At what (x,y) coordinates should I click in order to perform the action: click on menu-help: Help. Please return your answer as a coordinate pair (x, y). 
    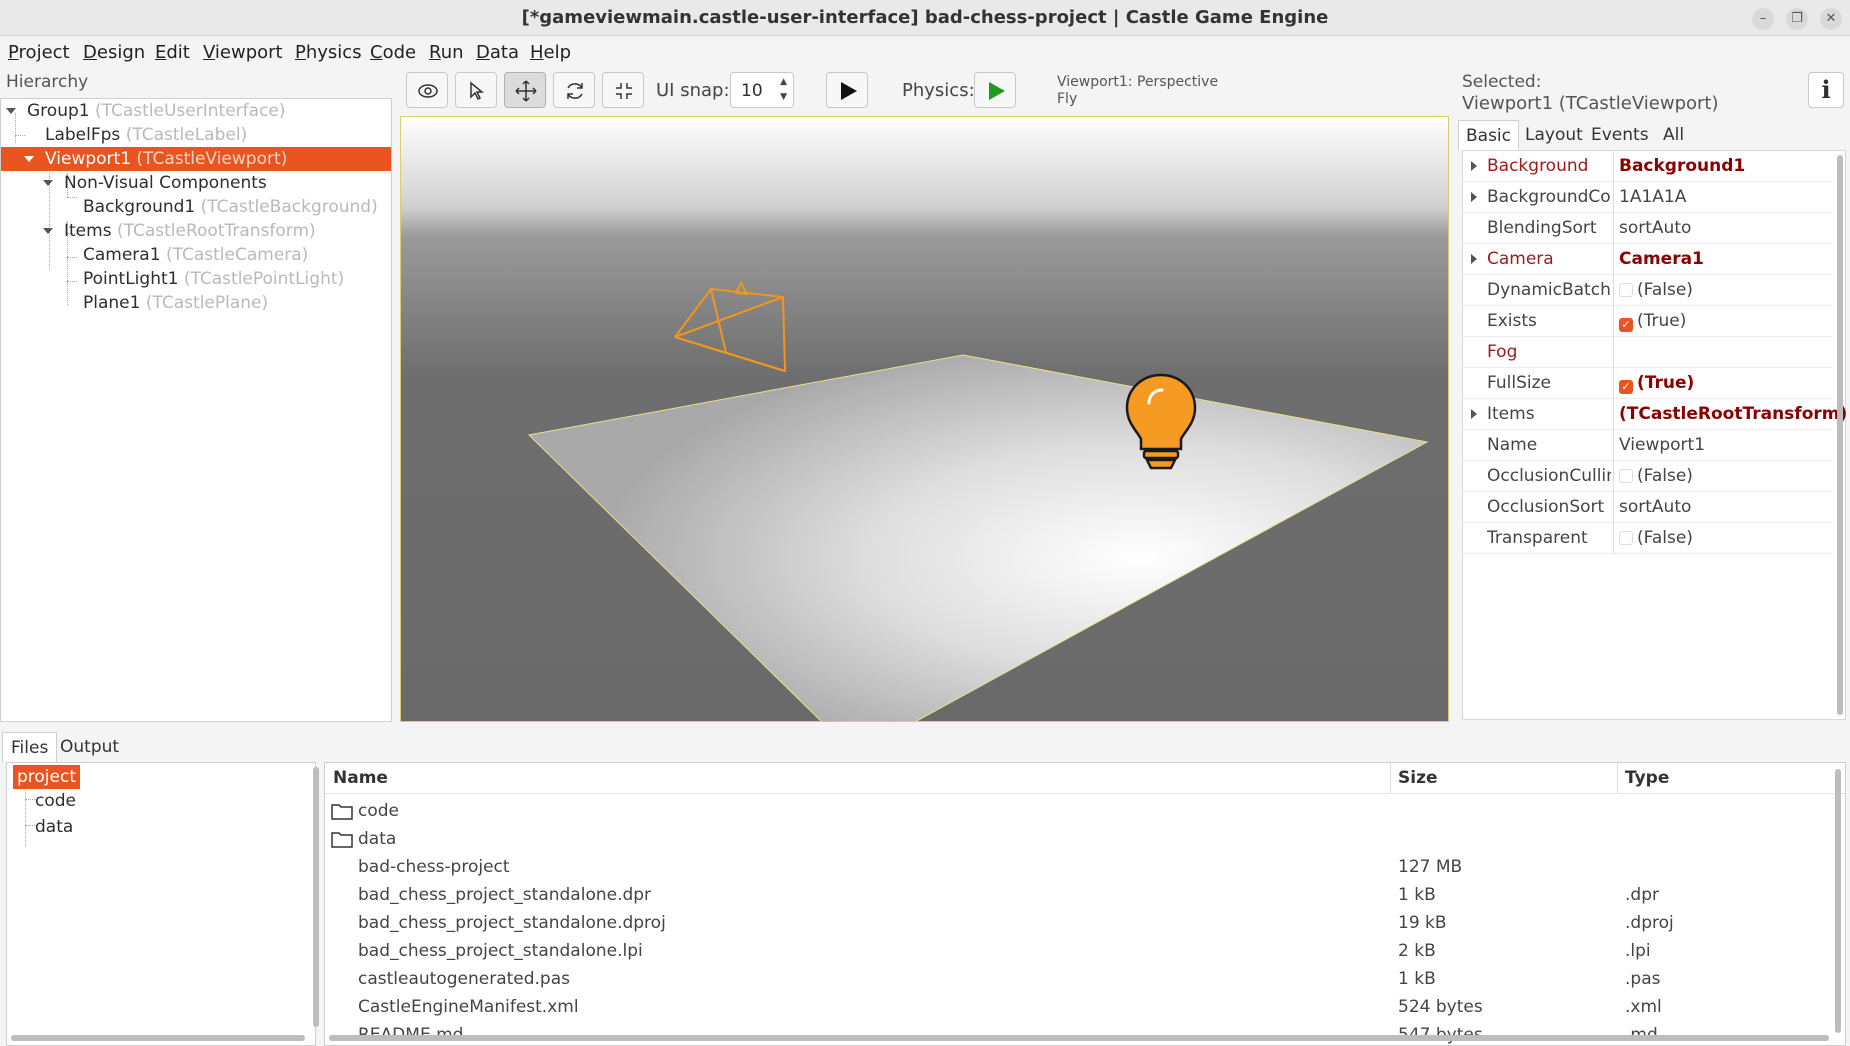
    Looking at the image, I should click on (550, 52).